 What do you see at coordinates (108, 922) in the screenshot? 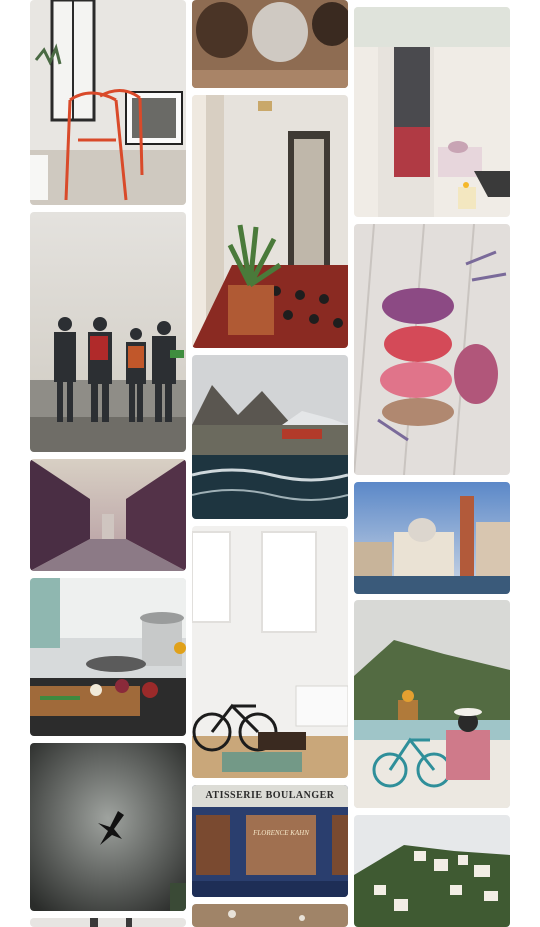
I see `photo-partial-bottom-left` at bounding box center [108, 922].